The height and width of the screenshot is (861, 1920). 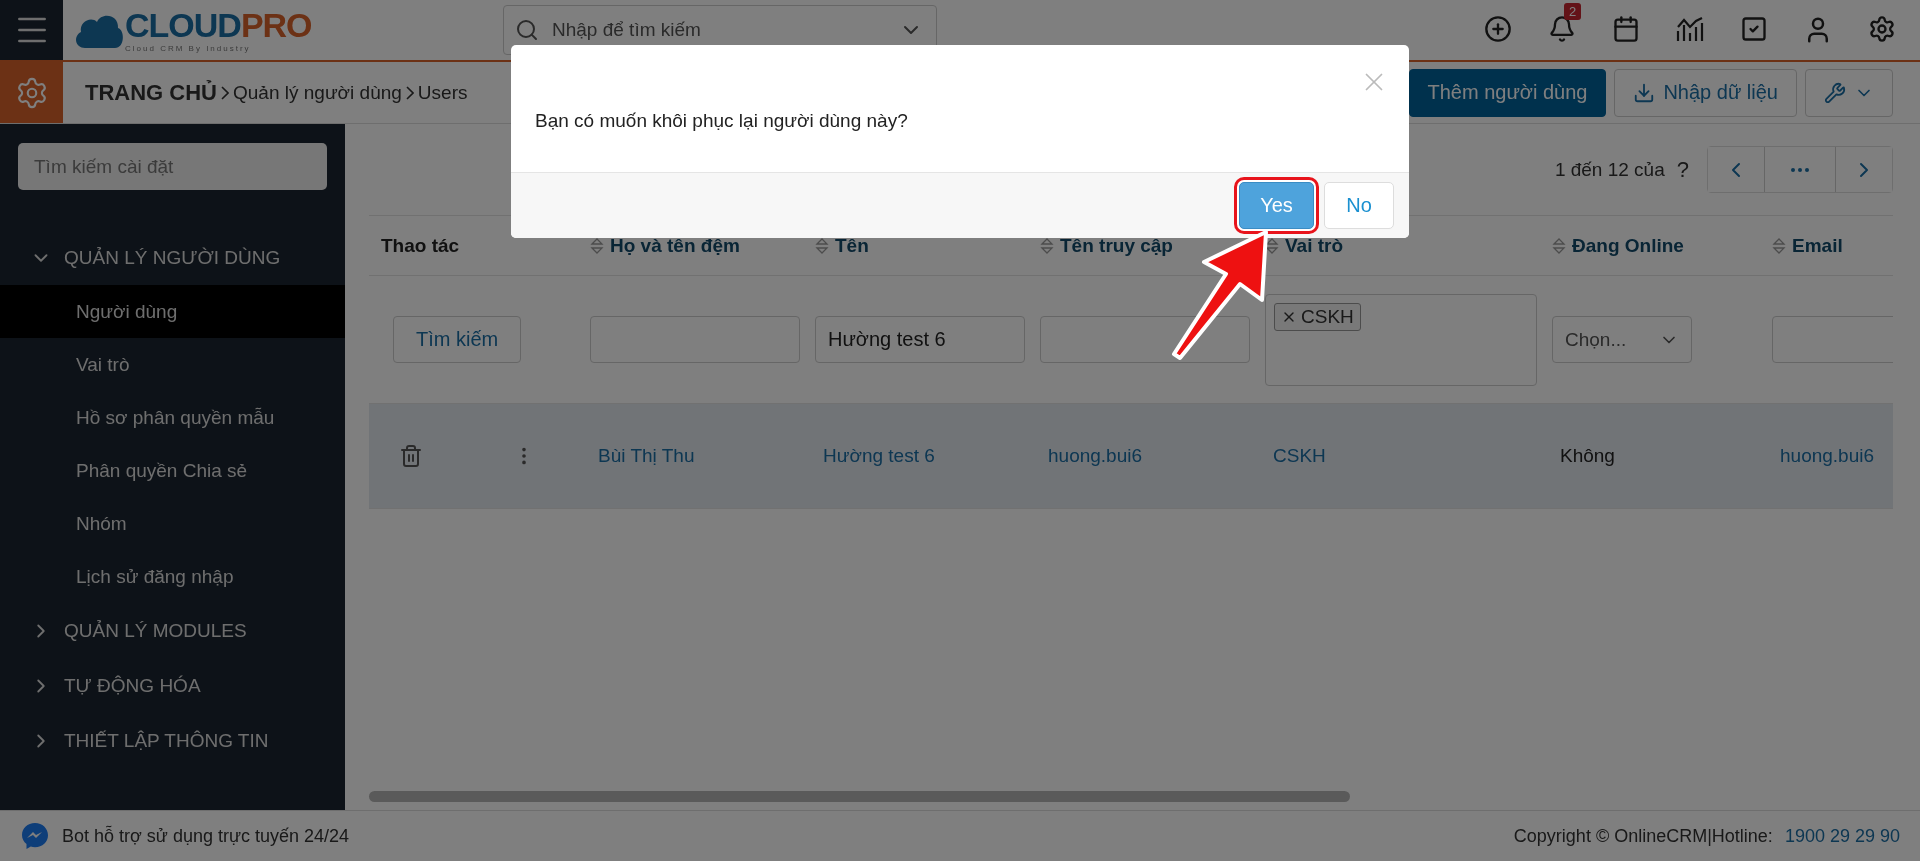 What do you see at coordinates (1573, 11) in the screenshot?
I see `notification-badge: 2` at bounding box center [1573, 11].